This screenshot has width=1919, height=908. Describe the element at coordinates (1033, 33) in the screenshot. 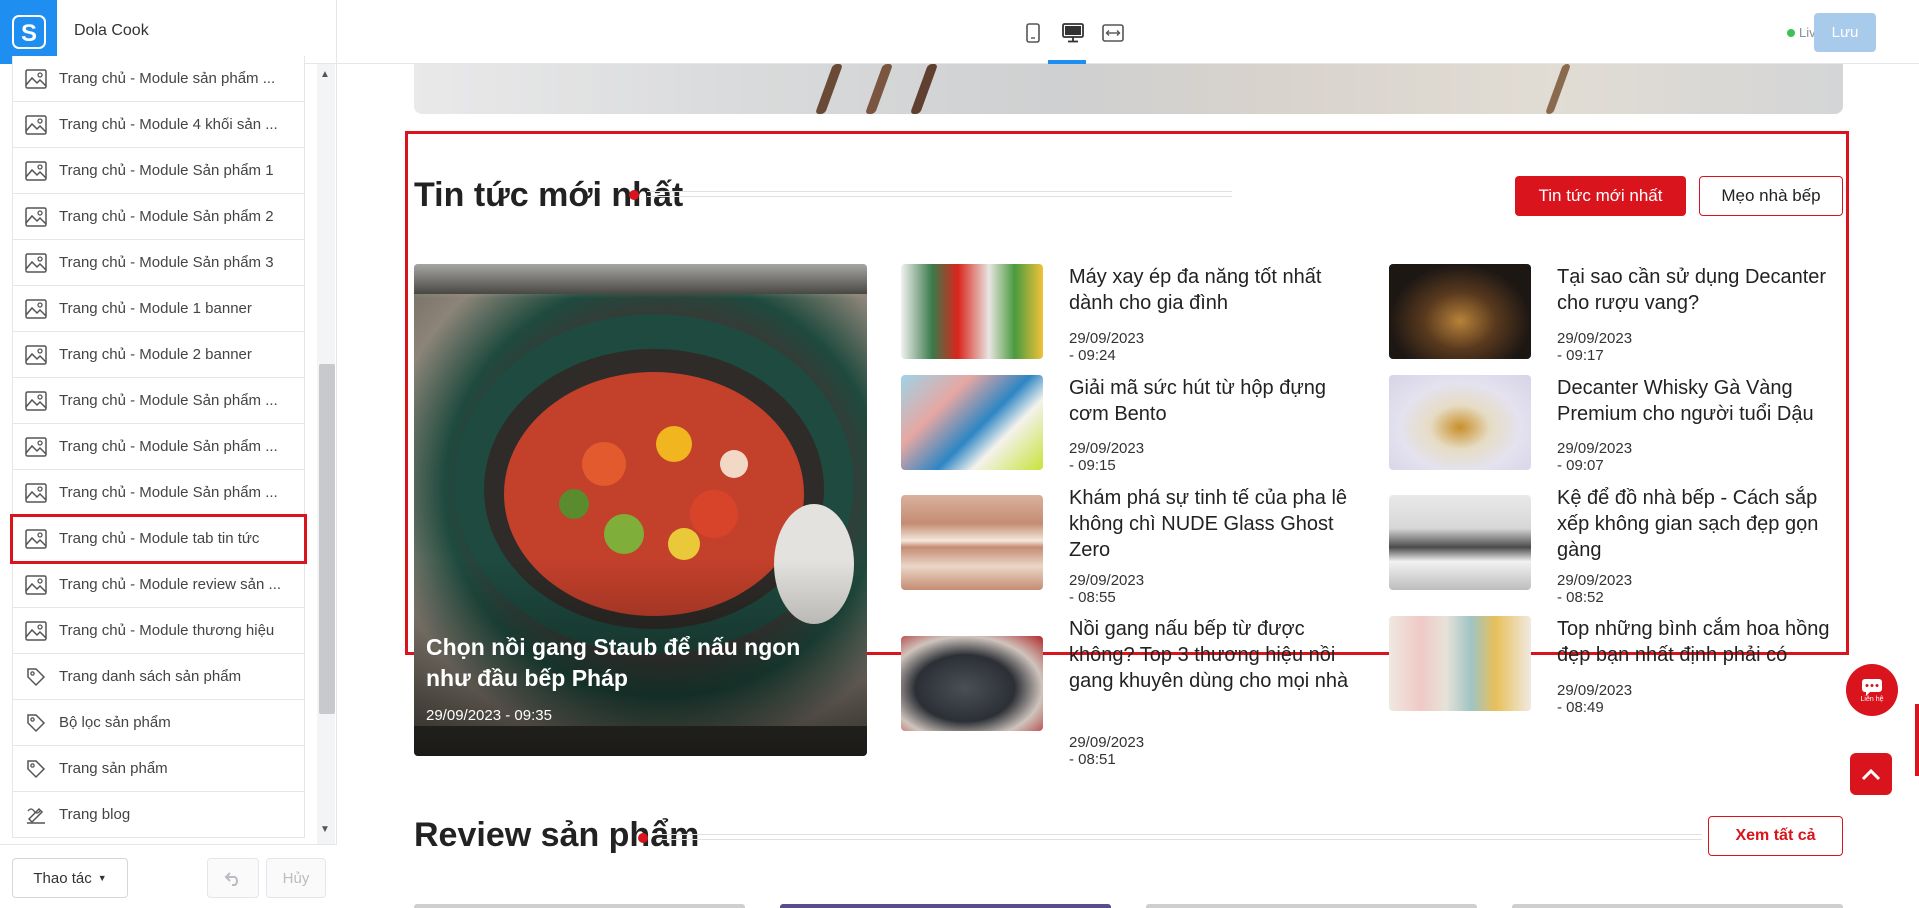

I see `mobile-view-icon` at that location.